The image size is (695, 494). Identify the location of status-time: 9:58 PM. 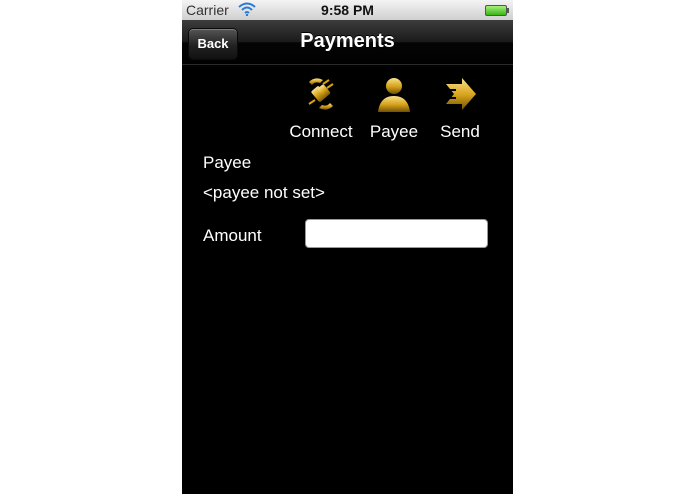
(347, 10).